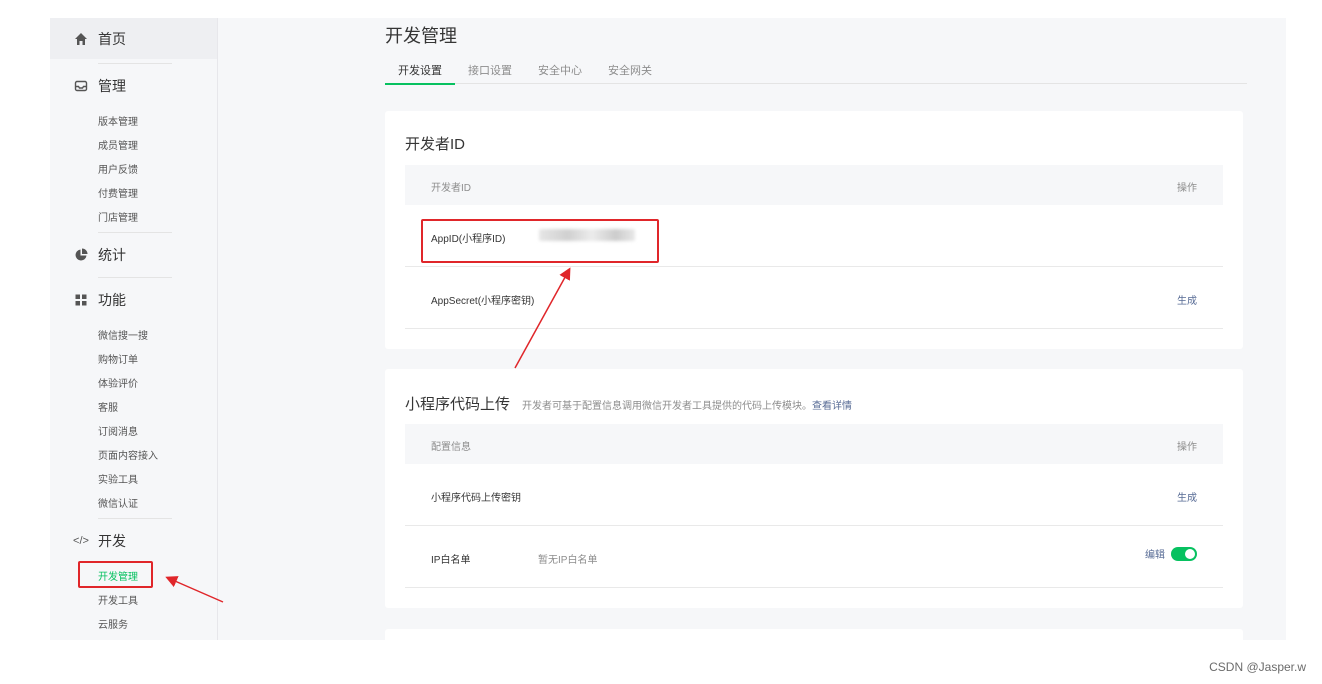 The image size is (1322, 684). What do you see at coordinates (81, 255) in the screenshot?
I see `pie-chart-icon` at bounding box center [81, 255].